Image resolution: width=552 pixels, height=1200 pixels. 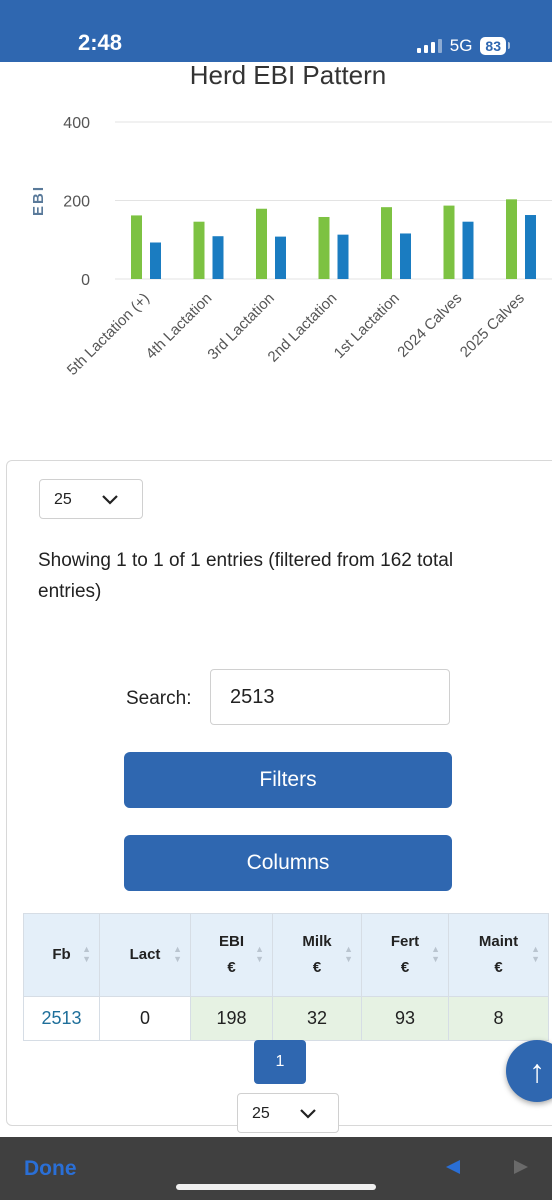 I want to click on x-tick-label: 1st Lactation, so click(x=367, y=326).